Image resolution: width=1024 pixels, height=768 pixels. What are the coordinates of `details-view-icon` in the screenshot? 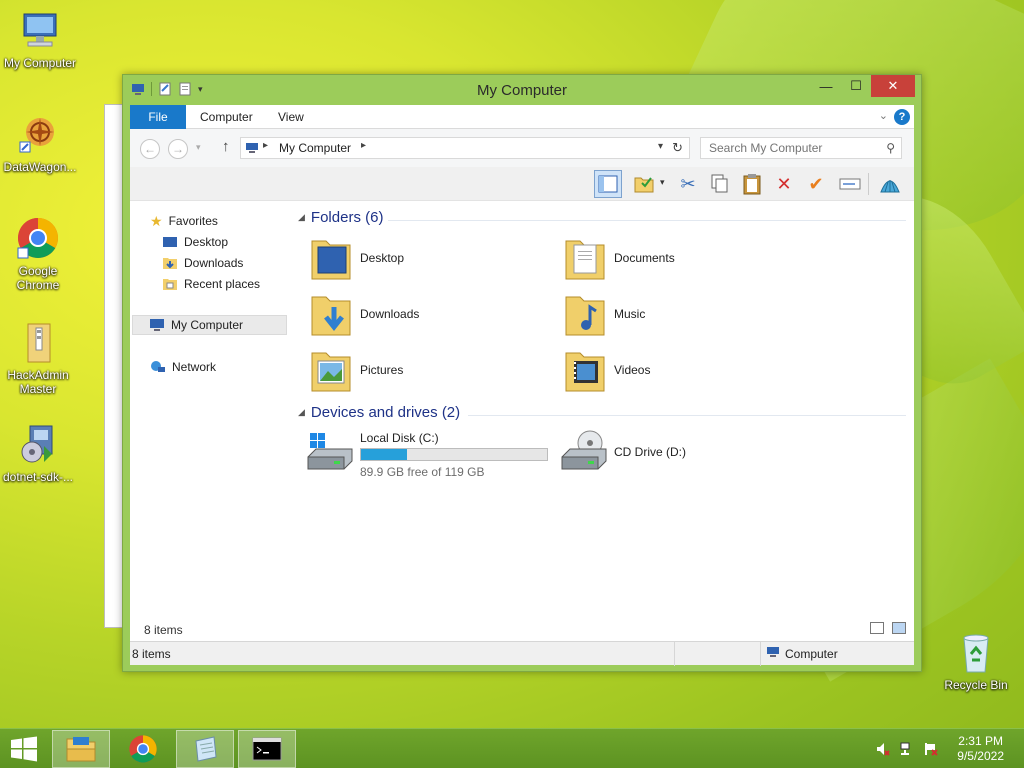 It's located at (877, 628).